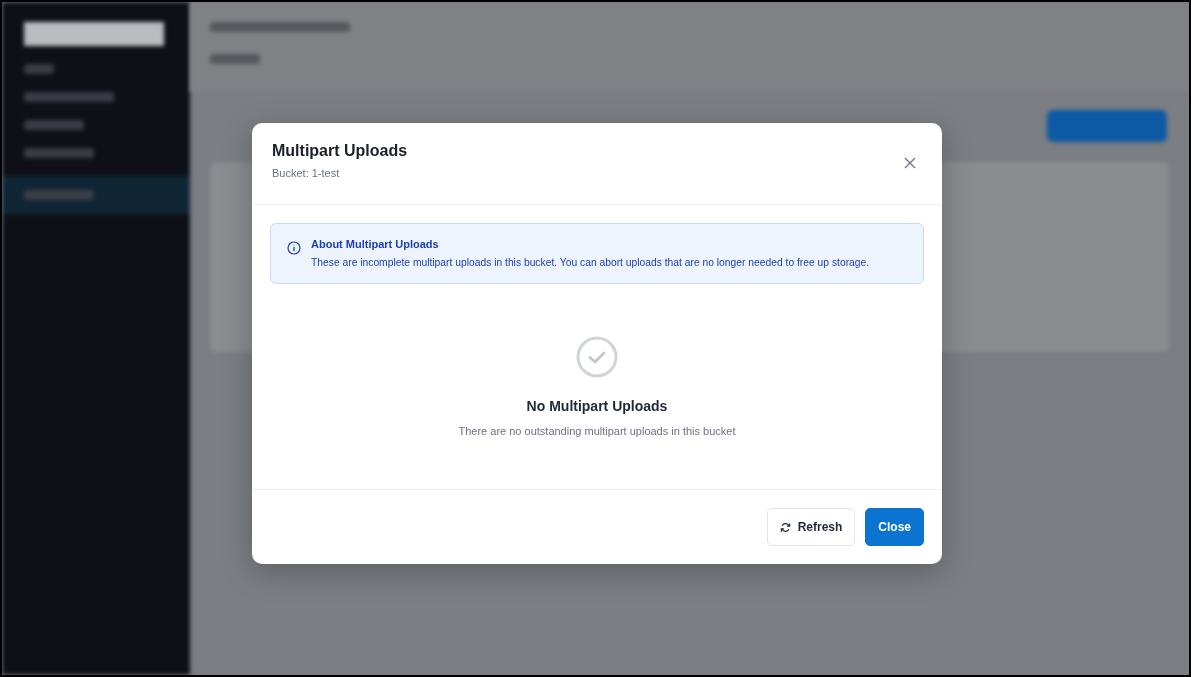 The height and width of the screenshot is (677, 1191). What do you see at coordinates (910, 163) in the screenshot?
I see `close-icon` at bounding box center [910, 163].